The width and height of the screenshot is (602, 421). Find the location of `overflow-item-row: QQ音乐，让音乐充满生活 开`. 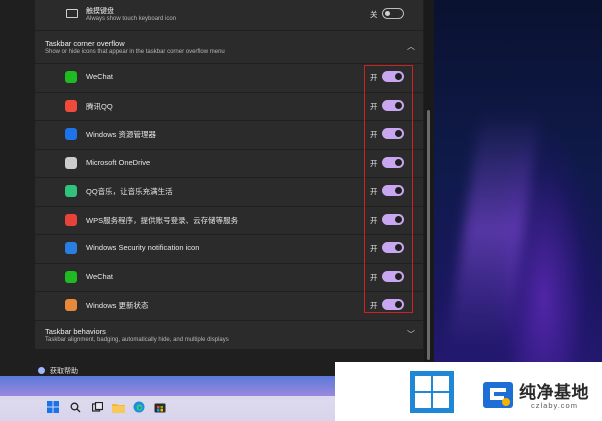

overflow-item-row: QQ音乐，让音乐充满生活 开 is located at coordinates (229, 191).